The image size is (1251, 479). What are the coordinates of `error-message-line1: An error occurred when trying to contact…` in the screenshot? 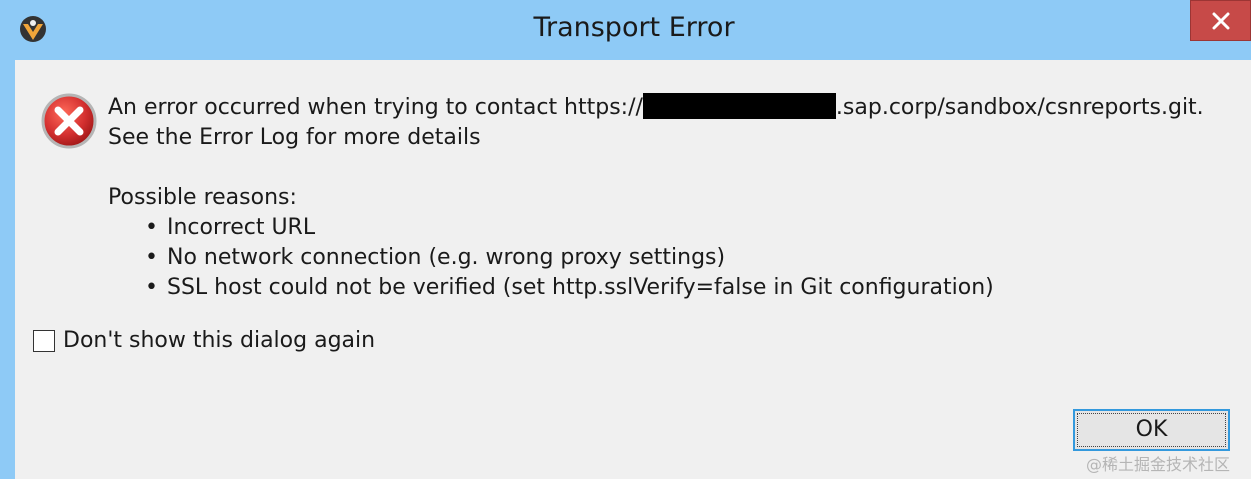 It's located at (656, 108).